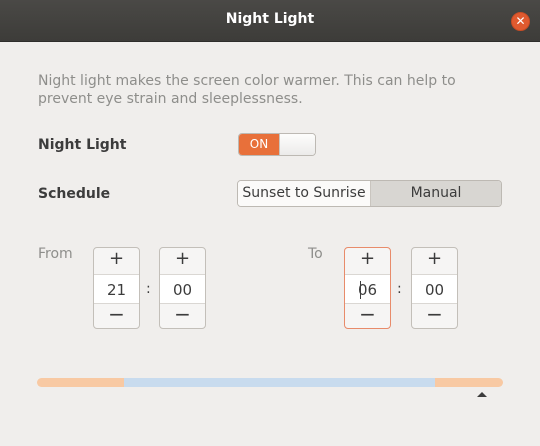 This screenshot has width=540, height=446. I want to click on window-title: Night Light, so click(270, 19).